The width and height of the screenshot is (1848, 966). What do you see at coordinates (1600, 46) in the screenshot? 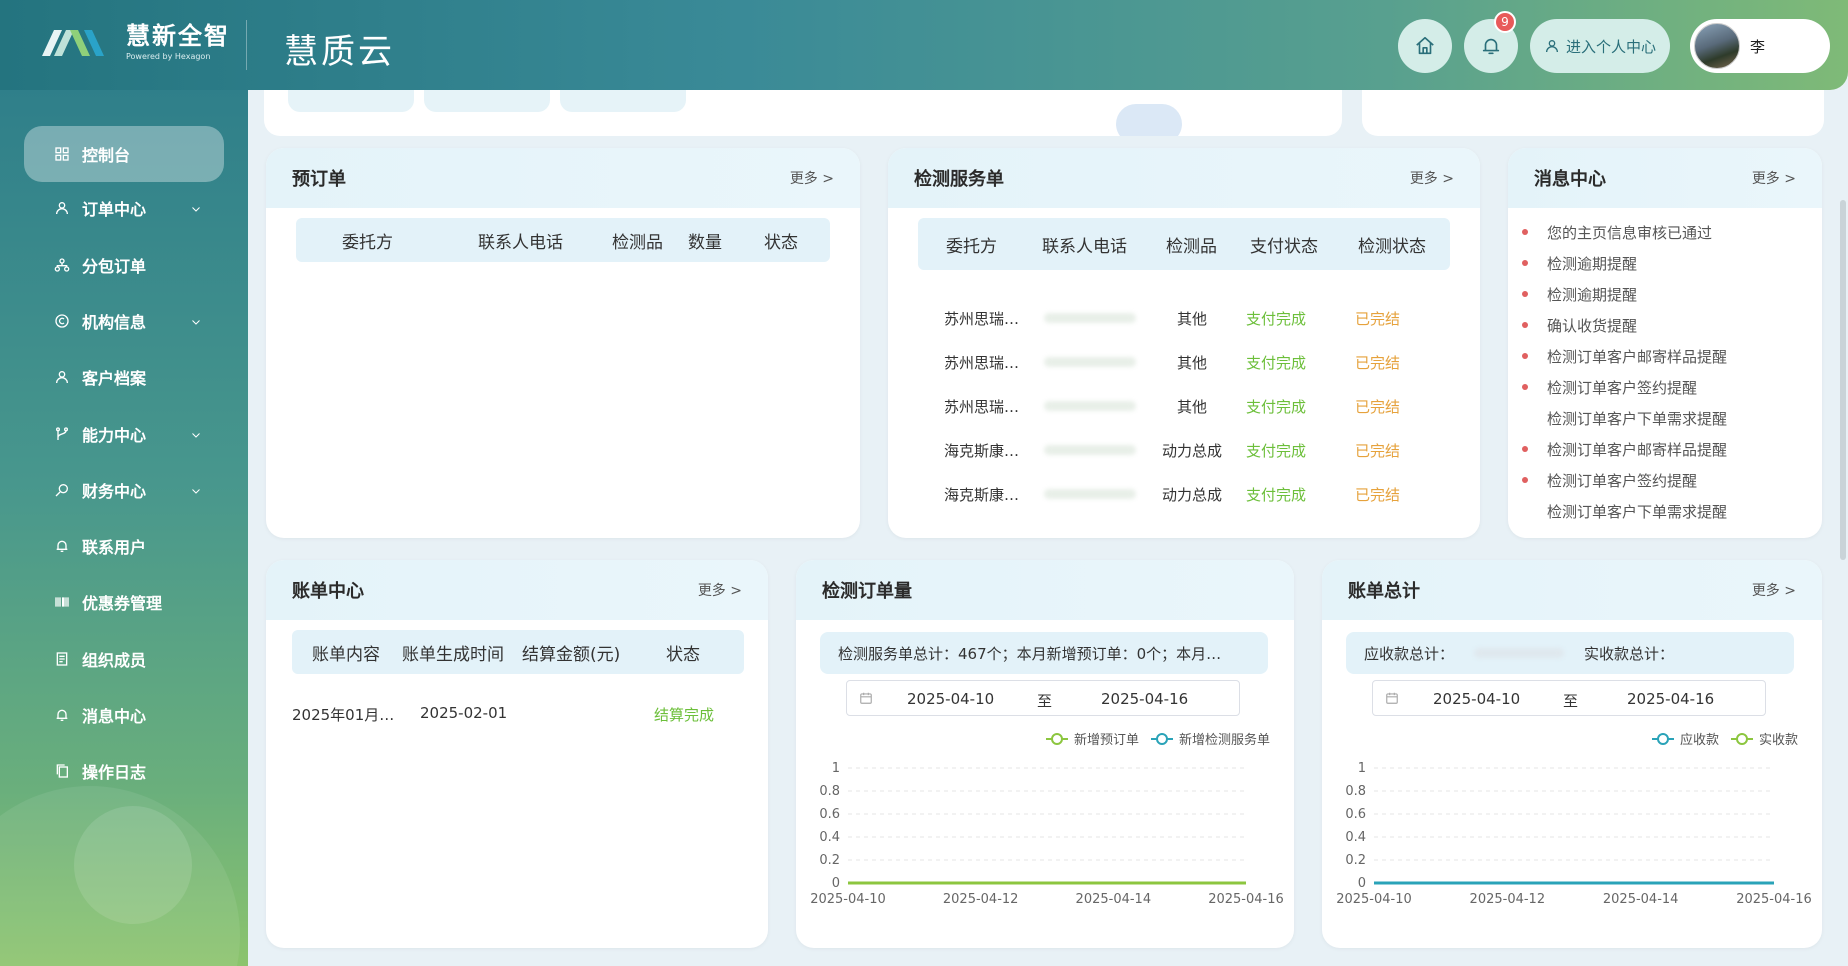
I see `personal-center-button: 进入个人中心` at bounding box center [1600, 46].